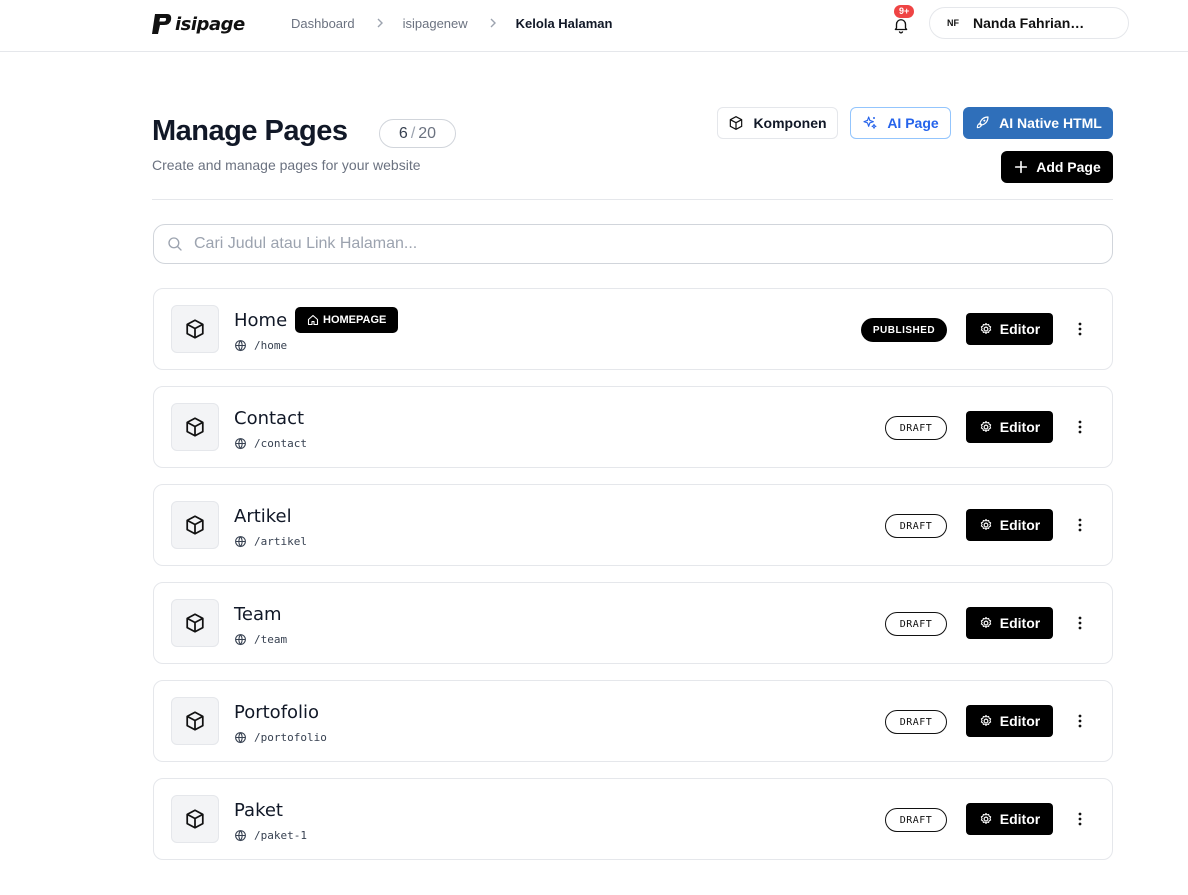 The width and height of the screenshot is (1188, 895). What do you see at coordinates (280, 443) in the screenshot?
I see `page-url-text: /contact` at bounding box center [280, 443].